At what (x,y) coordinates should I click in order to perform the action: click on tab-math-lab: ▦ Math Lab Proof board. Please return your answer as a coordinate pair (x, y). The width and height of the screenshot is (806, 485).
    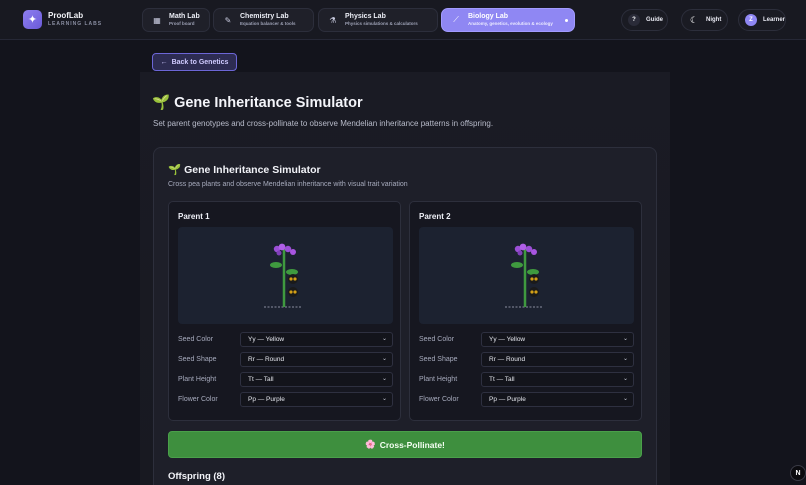
    Looking at the image, I should click on (176, 20).